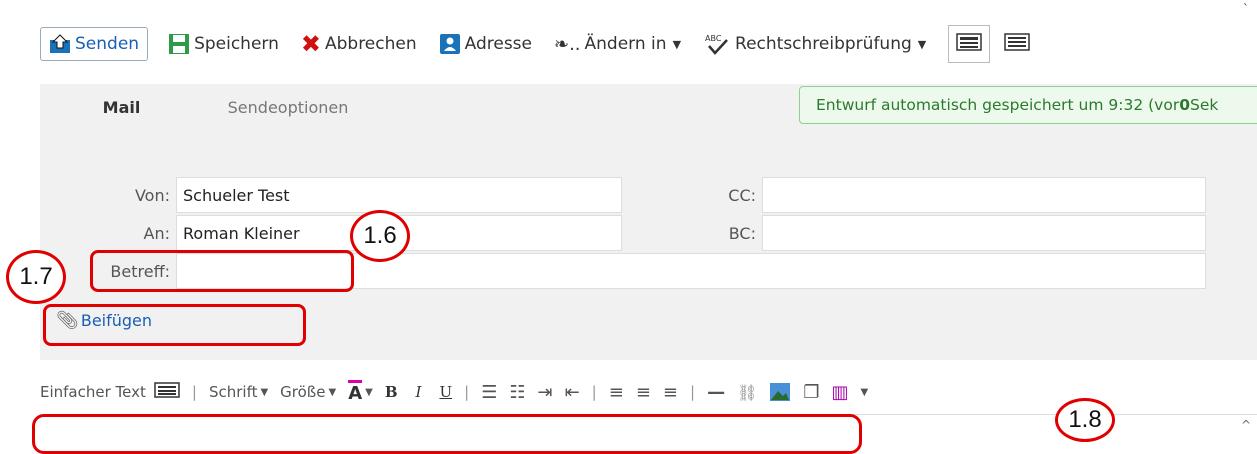  Describe the element at coordinates (236, 44) in the screenshot. I see `save-label: Speichern` at that location.